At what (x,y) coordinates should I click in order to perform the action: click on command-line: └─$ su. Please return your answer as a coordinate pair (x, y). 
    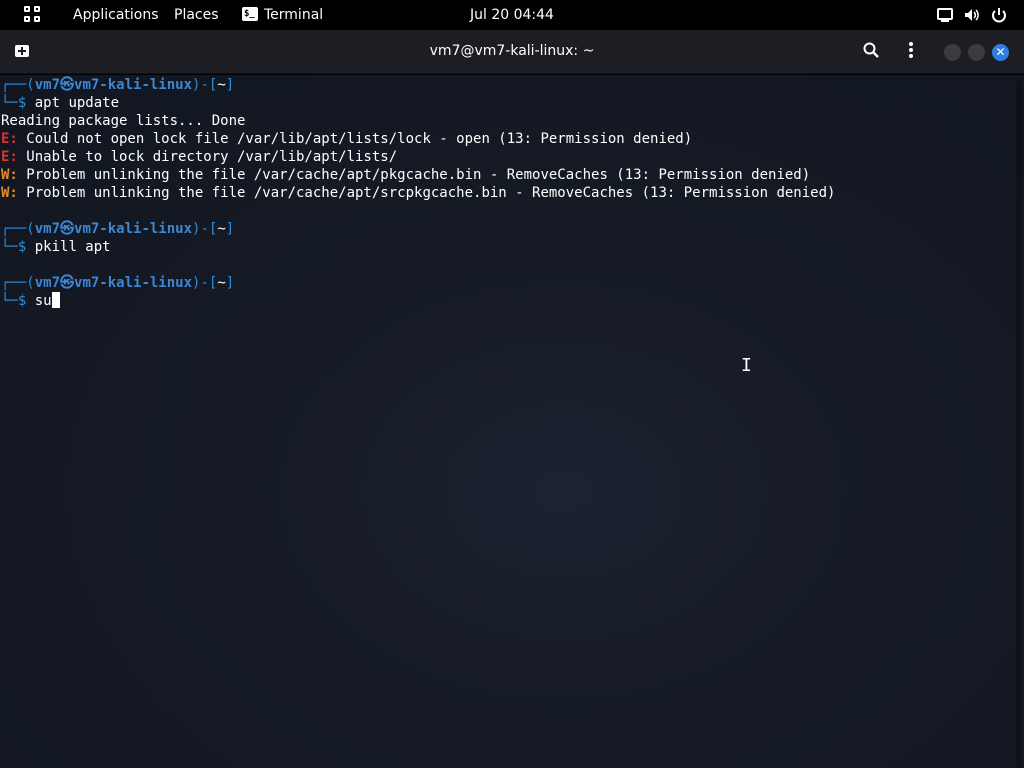
    Looking at the image, I should click on (512, 301).